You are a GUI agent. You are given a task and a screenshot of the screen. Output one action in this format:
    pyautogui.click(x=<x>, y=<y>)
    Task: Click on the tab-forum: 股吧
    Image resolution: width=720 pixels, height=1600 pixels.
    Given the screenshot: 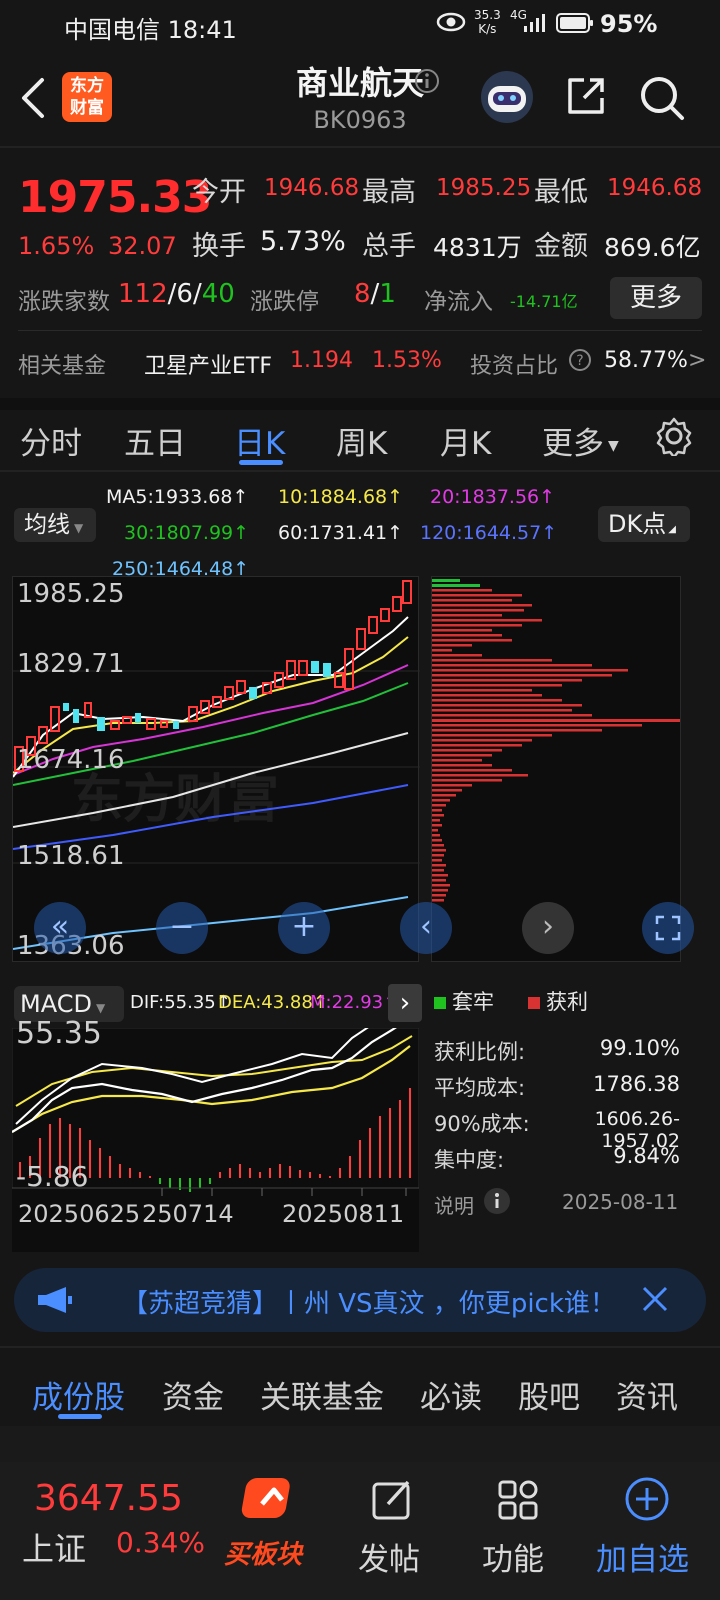 What is the action you would take?
    pyautogui.click(x=549, y=1394)
    